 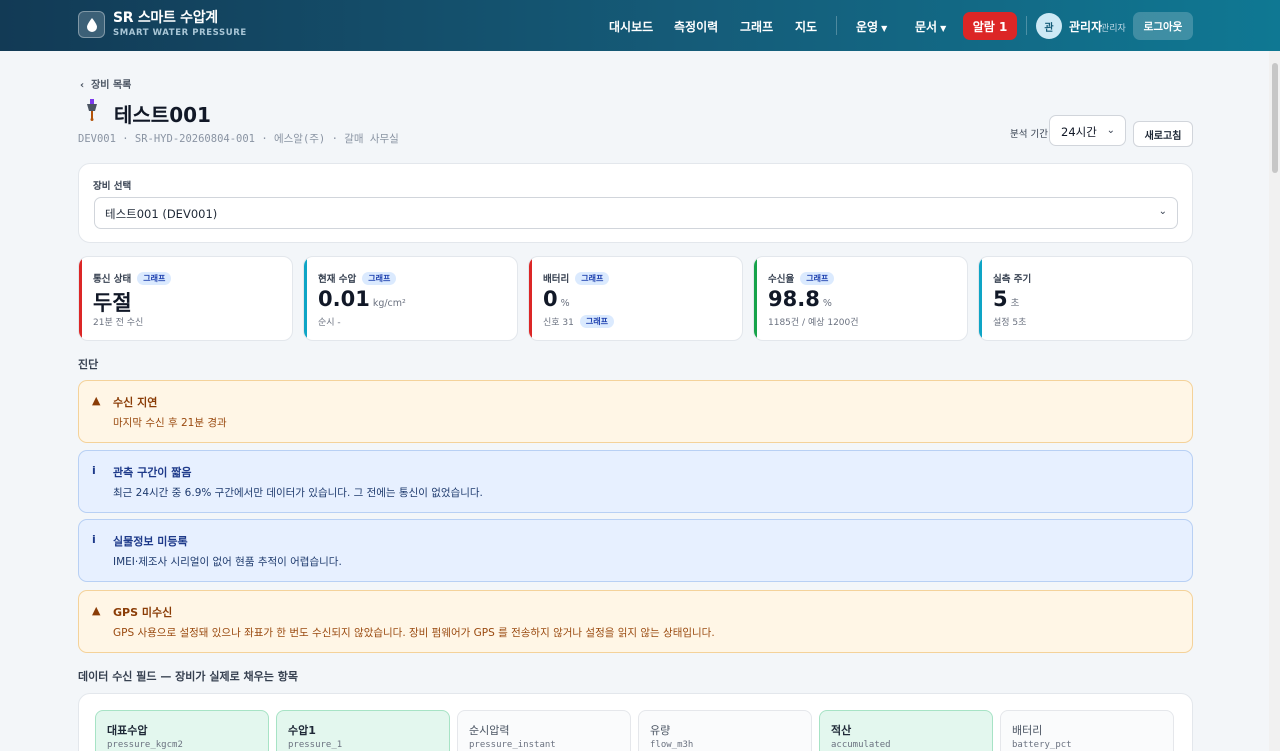 I want to click on nav-operations-menu: 운영 ▼, so click(x=871, y=26).